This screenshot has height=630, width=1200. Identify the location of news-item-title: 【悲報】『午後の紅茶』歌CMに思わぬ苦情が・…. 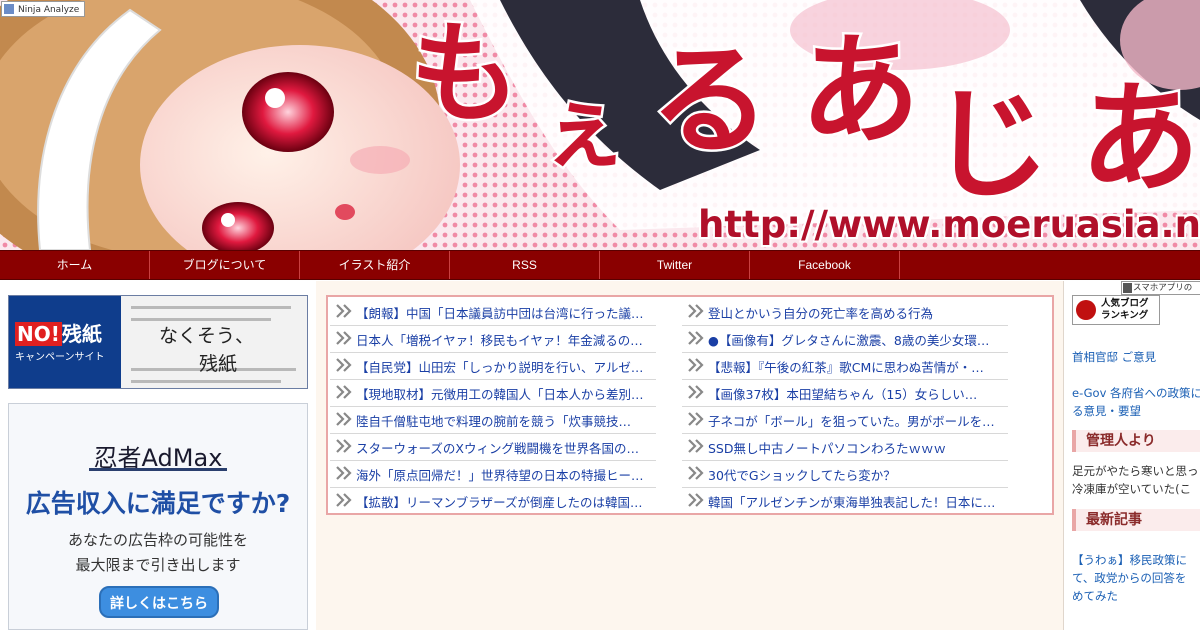
(846, 367).